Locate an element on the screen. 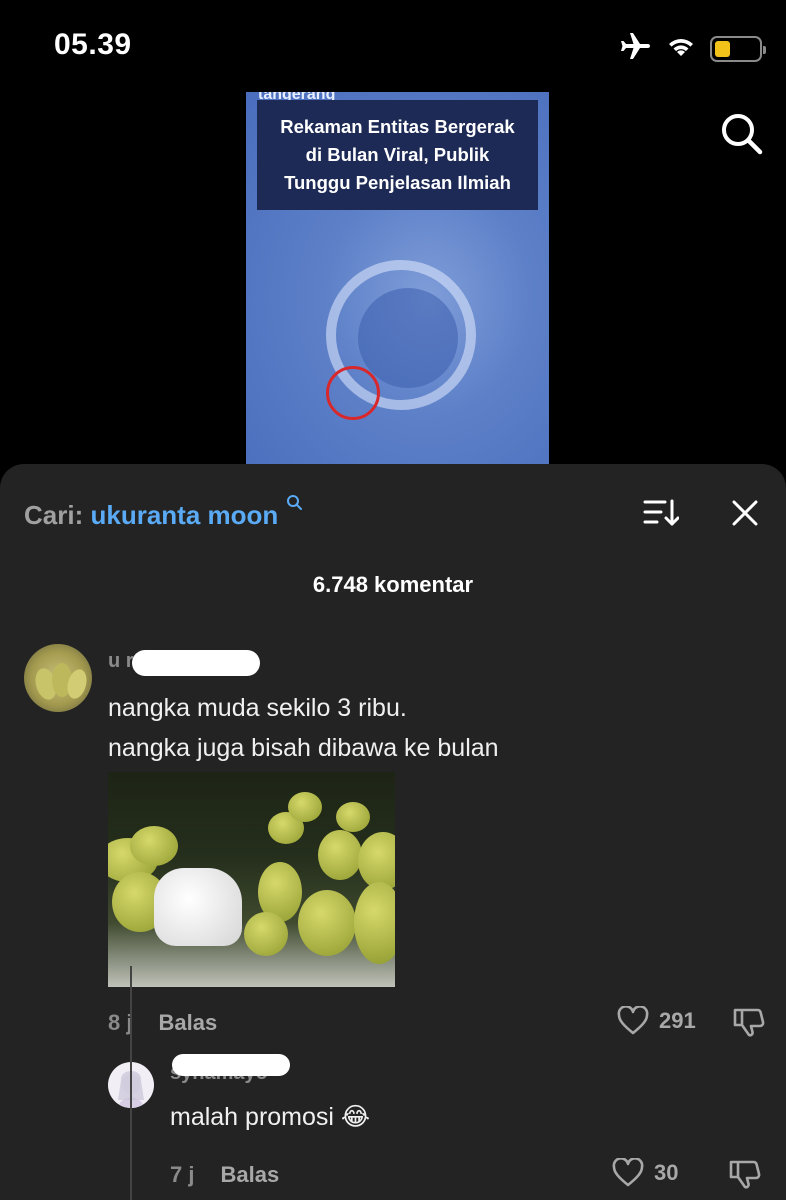  highlight-circle is located at coordinates (353, 393).